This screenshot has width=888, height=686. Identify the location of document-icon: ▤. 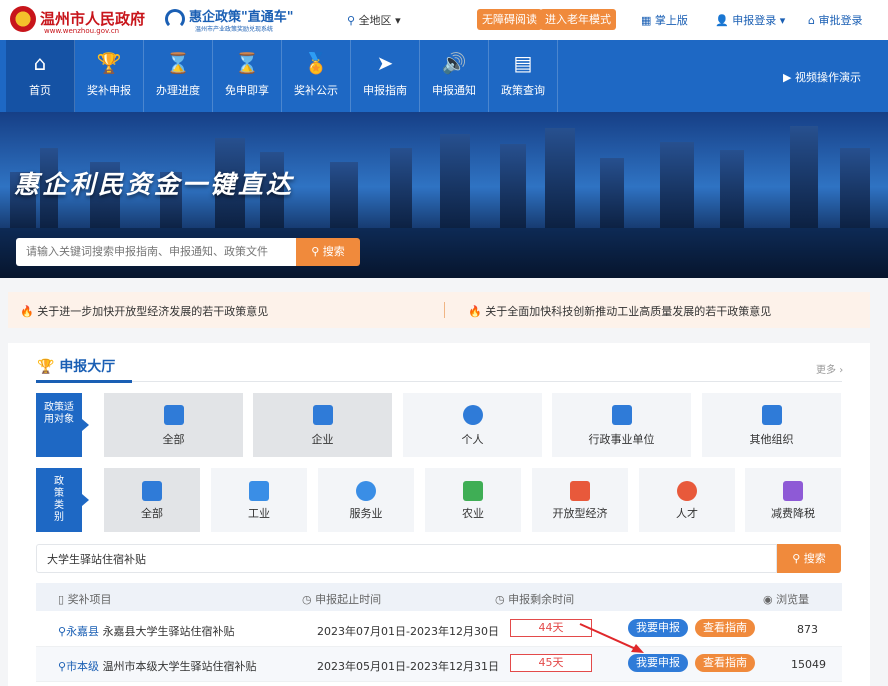
(523, 63).